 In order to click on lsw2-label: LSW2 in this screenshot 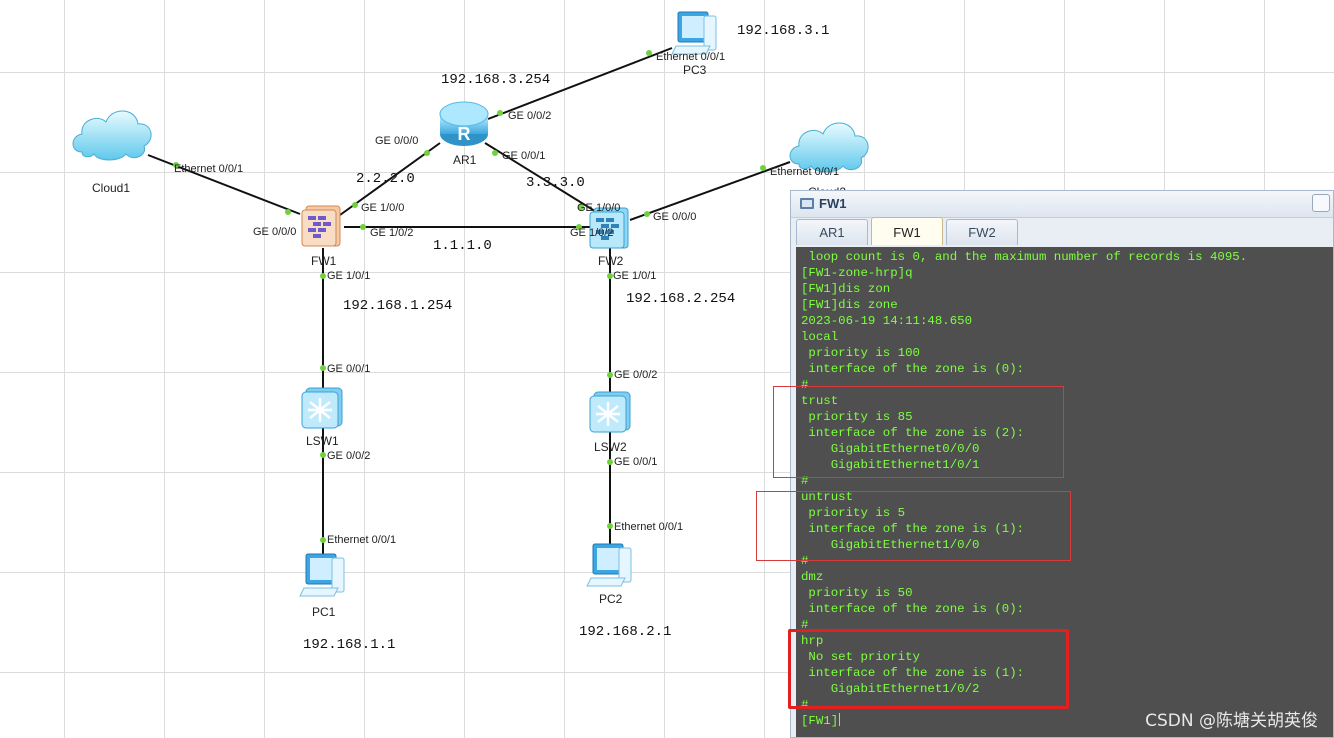, I will do `click(610, 447)`.